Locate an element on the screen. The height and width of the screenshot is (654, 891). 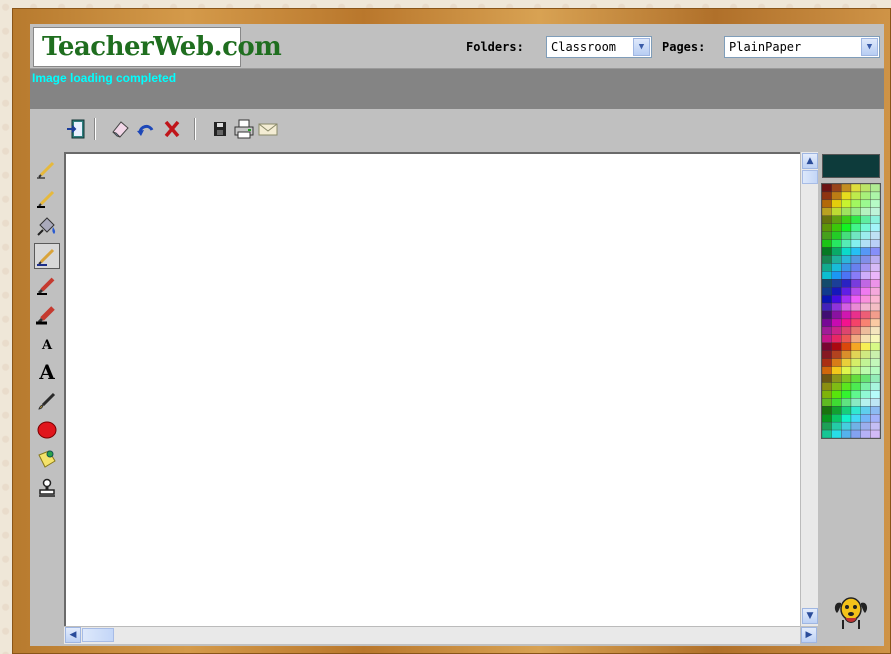
undo-button is located at coordinates (146, 129).